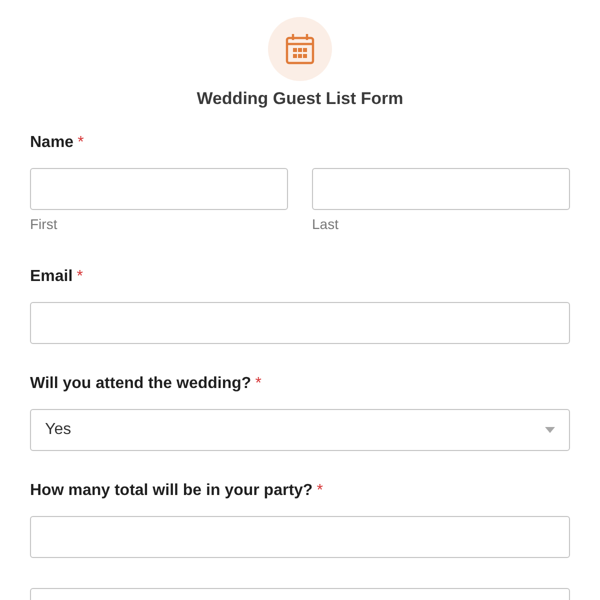 This screenshot has height=600, width=600. I want to click on caret-icon, so click(550, 430).